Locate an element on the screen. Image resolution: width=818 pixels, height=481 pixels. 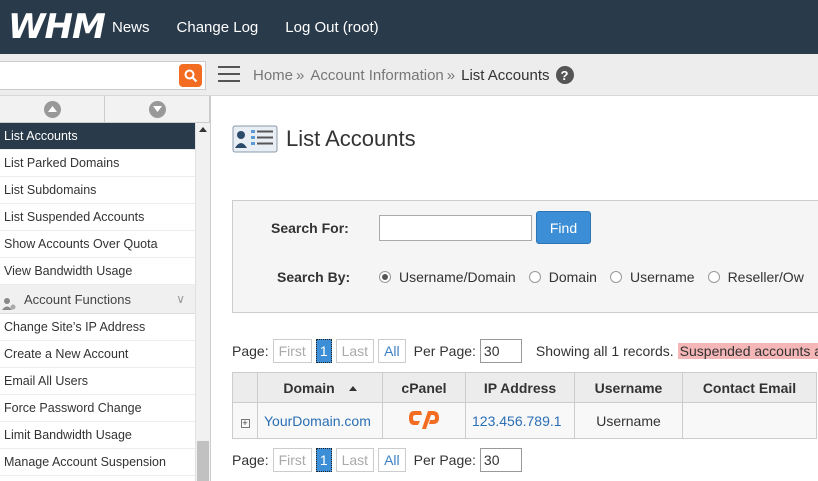
sidebar-group-label: Account Functions is located at coordinates (77, 299).